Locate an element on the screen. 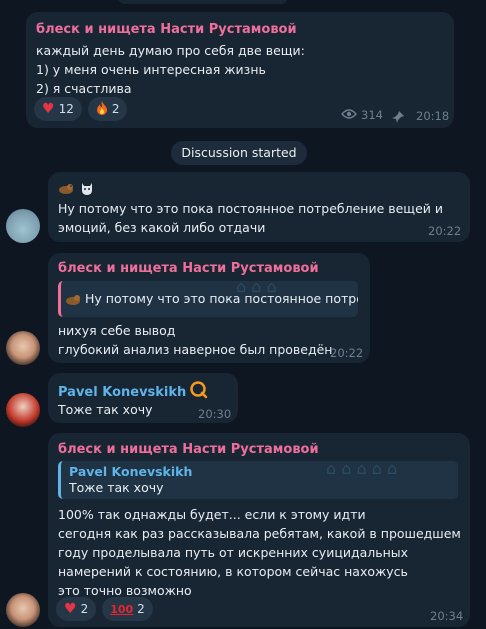  quote-text: Тоже так хочу is located at coordinates (116, 487).